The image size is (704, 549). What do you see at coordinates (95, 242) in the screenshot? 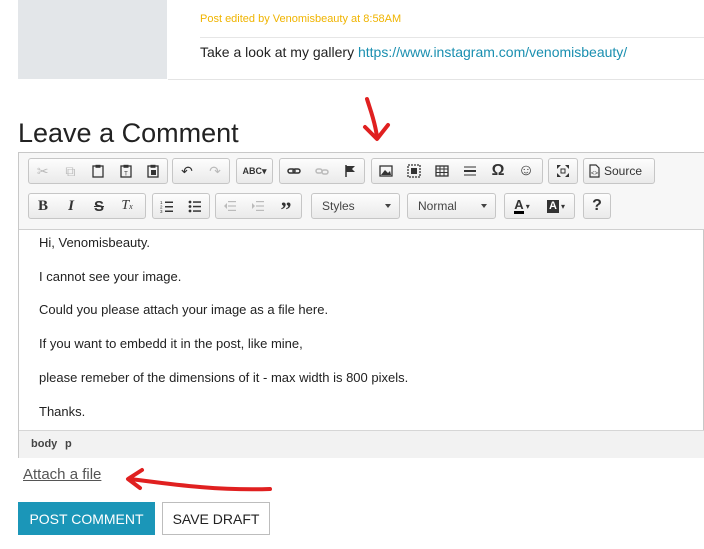
I see `editor-line: Hi, Venomisbeauty.` at bounding box center [95, 242].